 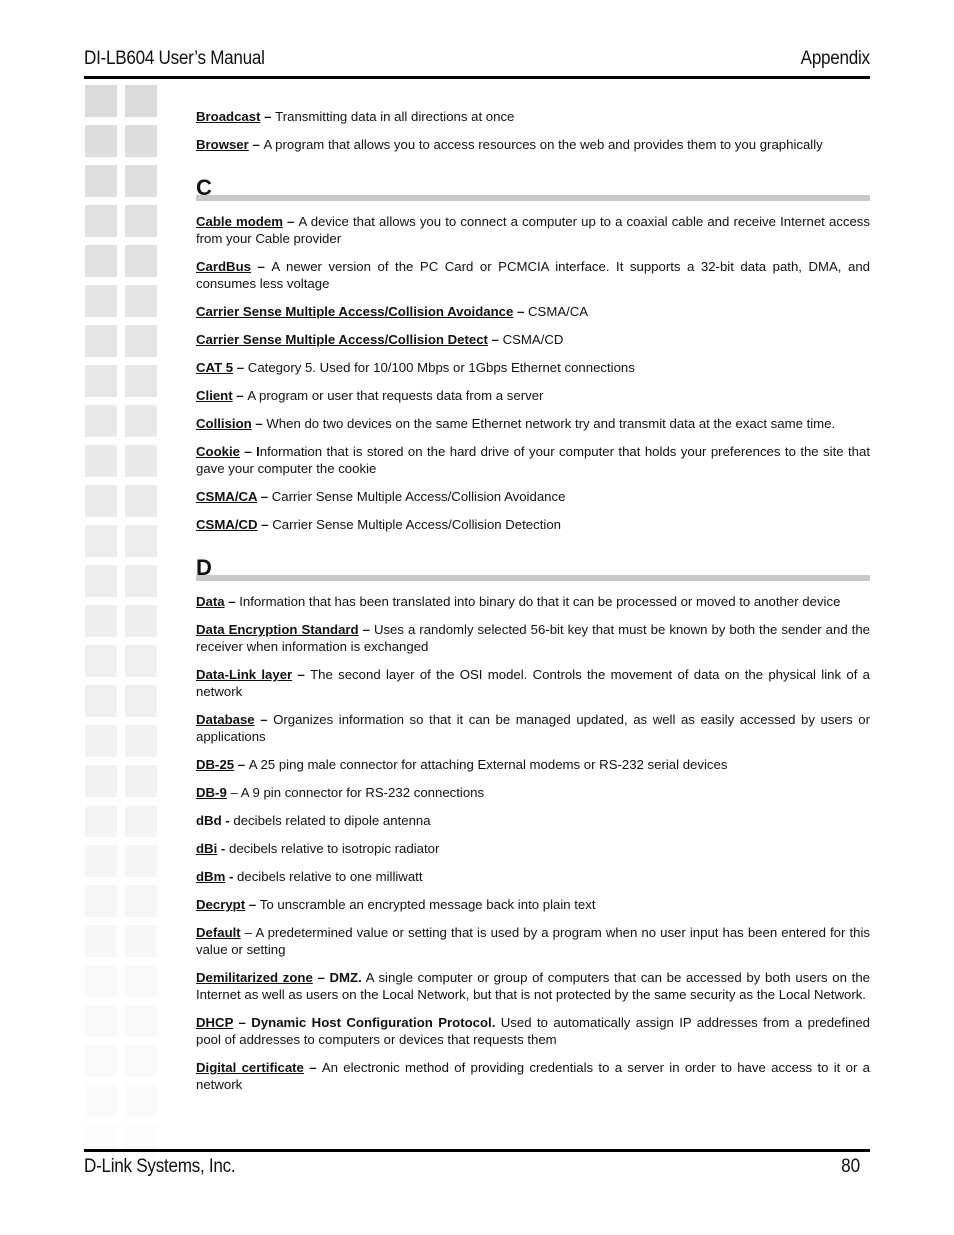 I want to click on glossary-term: CSMA/CA, so click(x=227, y=496).